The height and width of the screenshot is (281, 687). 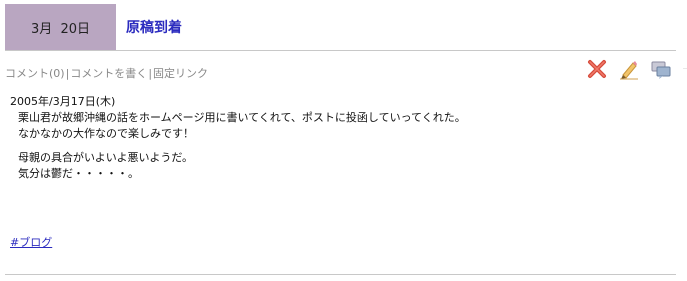 I want to click on post-body-date: 2005年/3月17日(木), so click(x=63, y=101).